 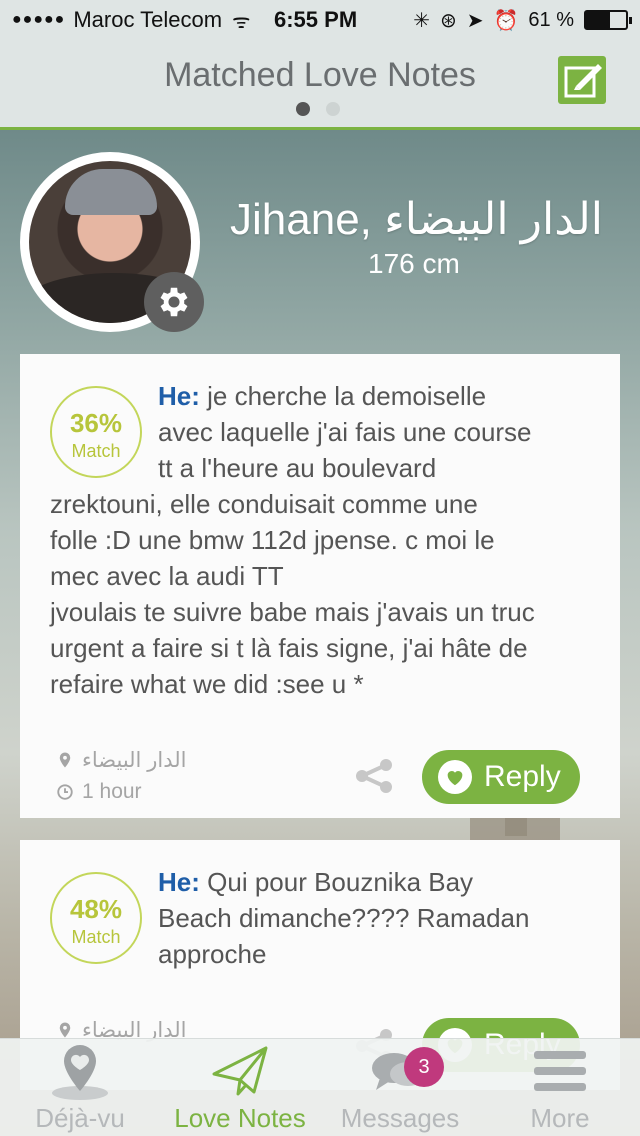 What do you see at coordinates (96, 909) in the screenshot?
I see `match-percent: 48%` at bounding box center [96, 909].